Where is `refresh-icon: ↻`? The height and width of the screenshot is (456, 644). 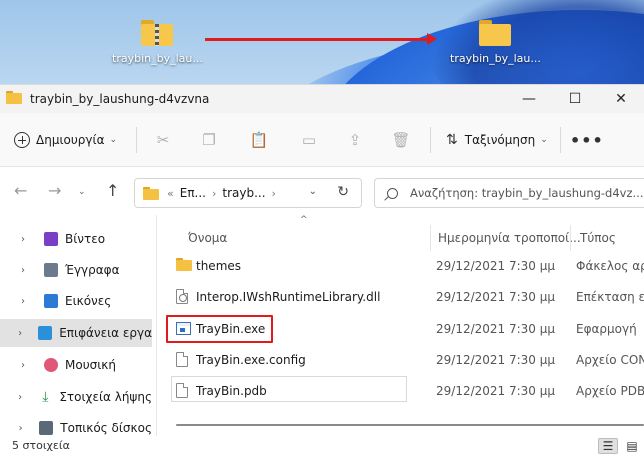 refresh-icon: ↻ is located at coordinates (343, 192).